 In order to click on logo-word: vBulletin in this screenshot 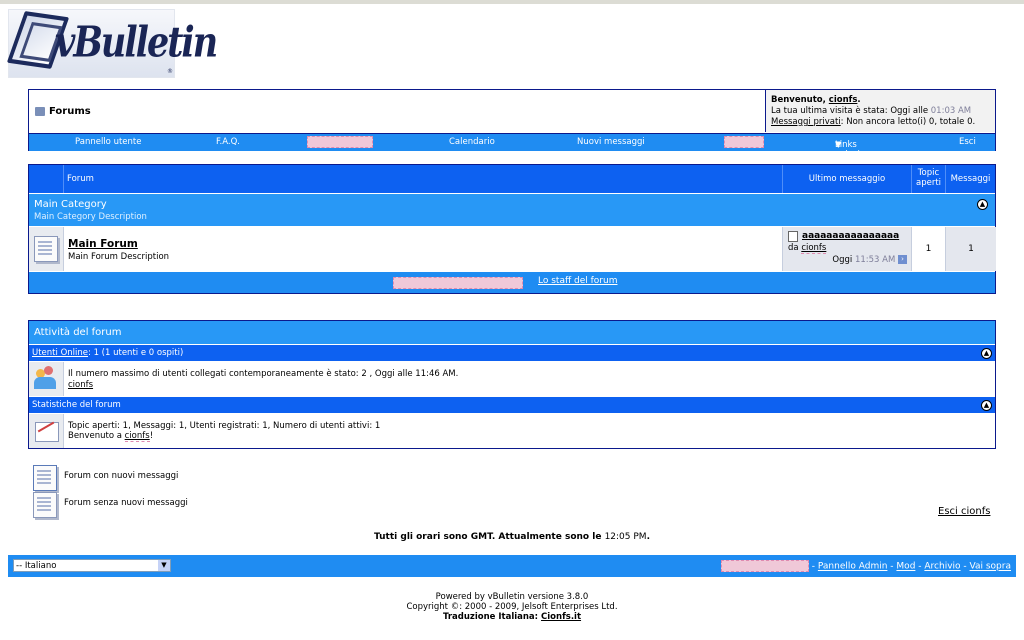, I will do `click(136, 42)`.